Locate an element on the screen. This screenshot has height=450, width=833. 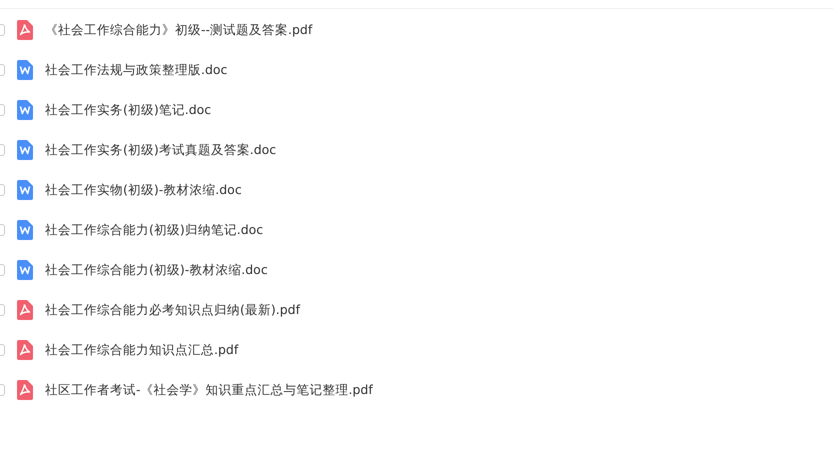
file-name: 社会工作实务(初级)笔记.doc is located at coordinates (128, 110).